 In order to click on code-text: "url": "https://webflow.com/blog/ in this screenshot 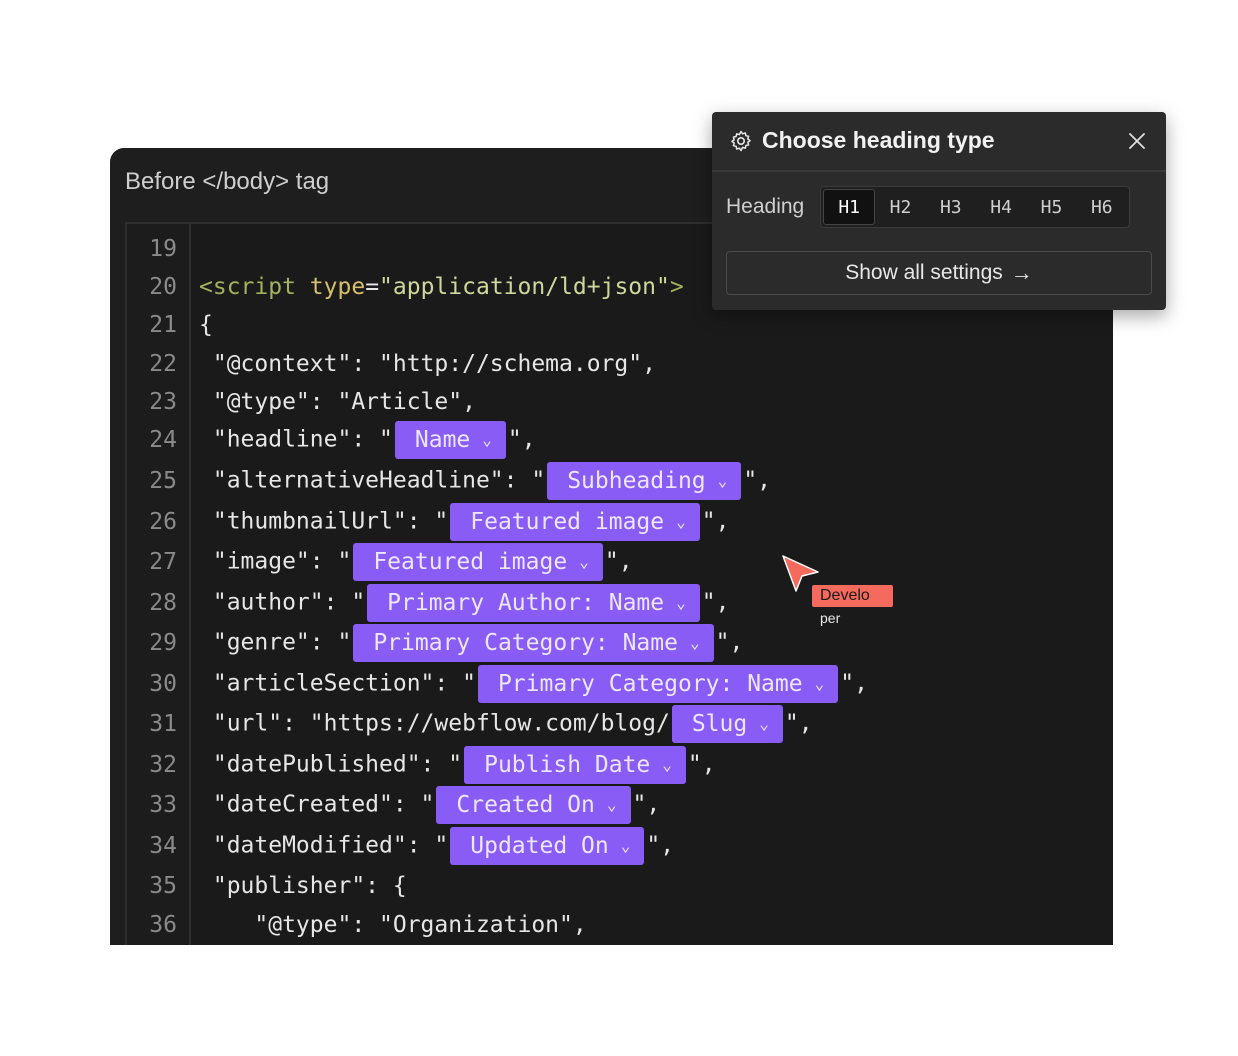, I will do `click(434, 723)`.